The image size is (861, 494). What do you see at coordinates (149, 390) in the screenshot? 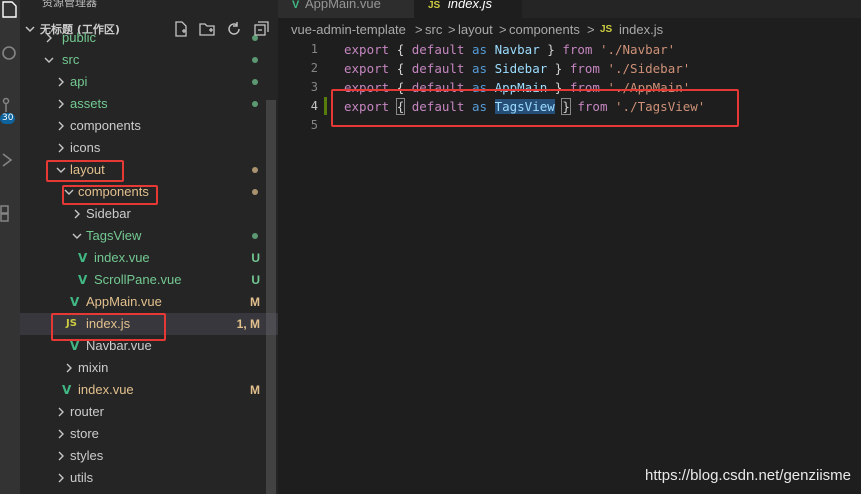
I see `tree-file-index-vue: Vindex.vue M` at bounding box center [149, 390].